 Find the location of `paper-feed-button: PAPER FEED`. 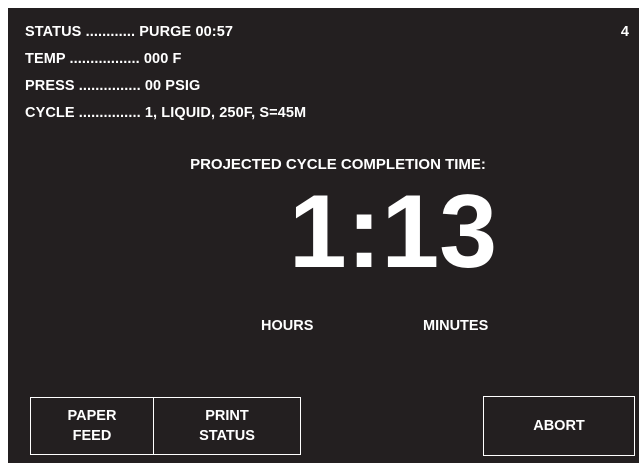

paper-feed-button: PAPER FEED is located at coordinates (92, 426).